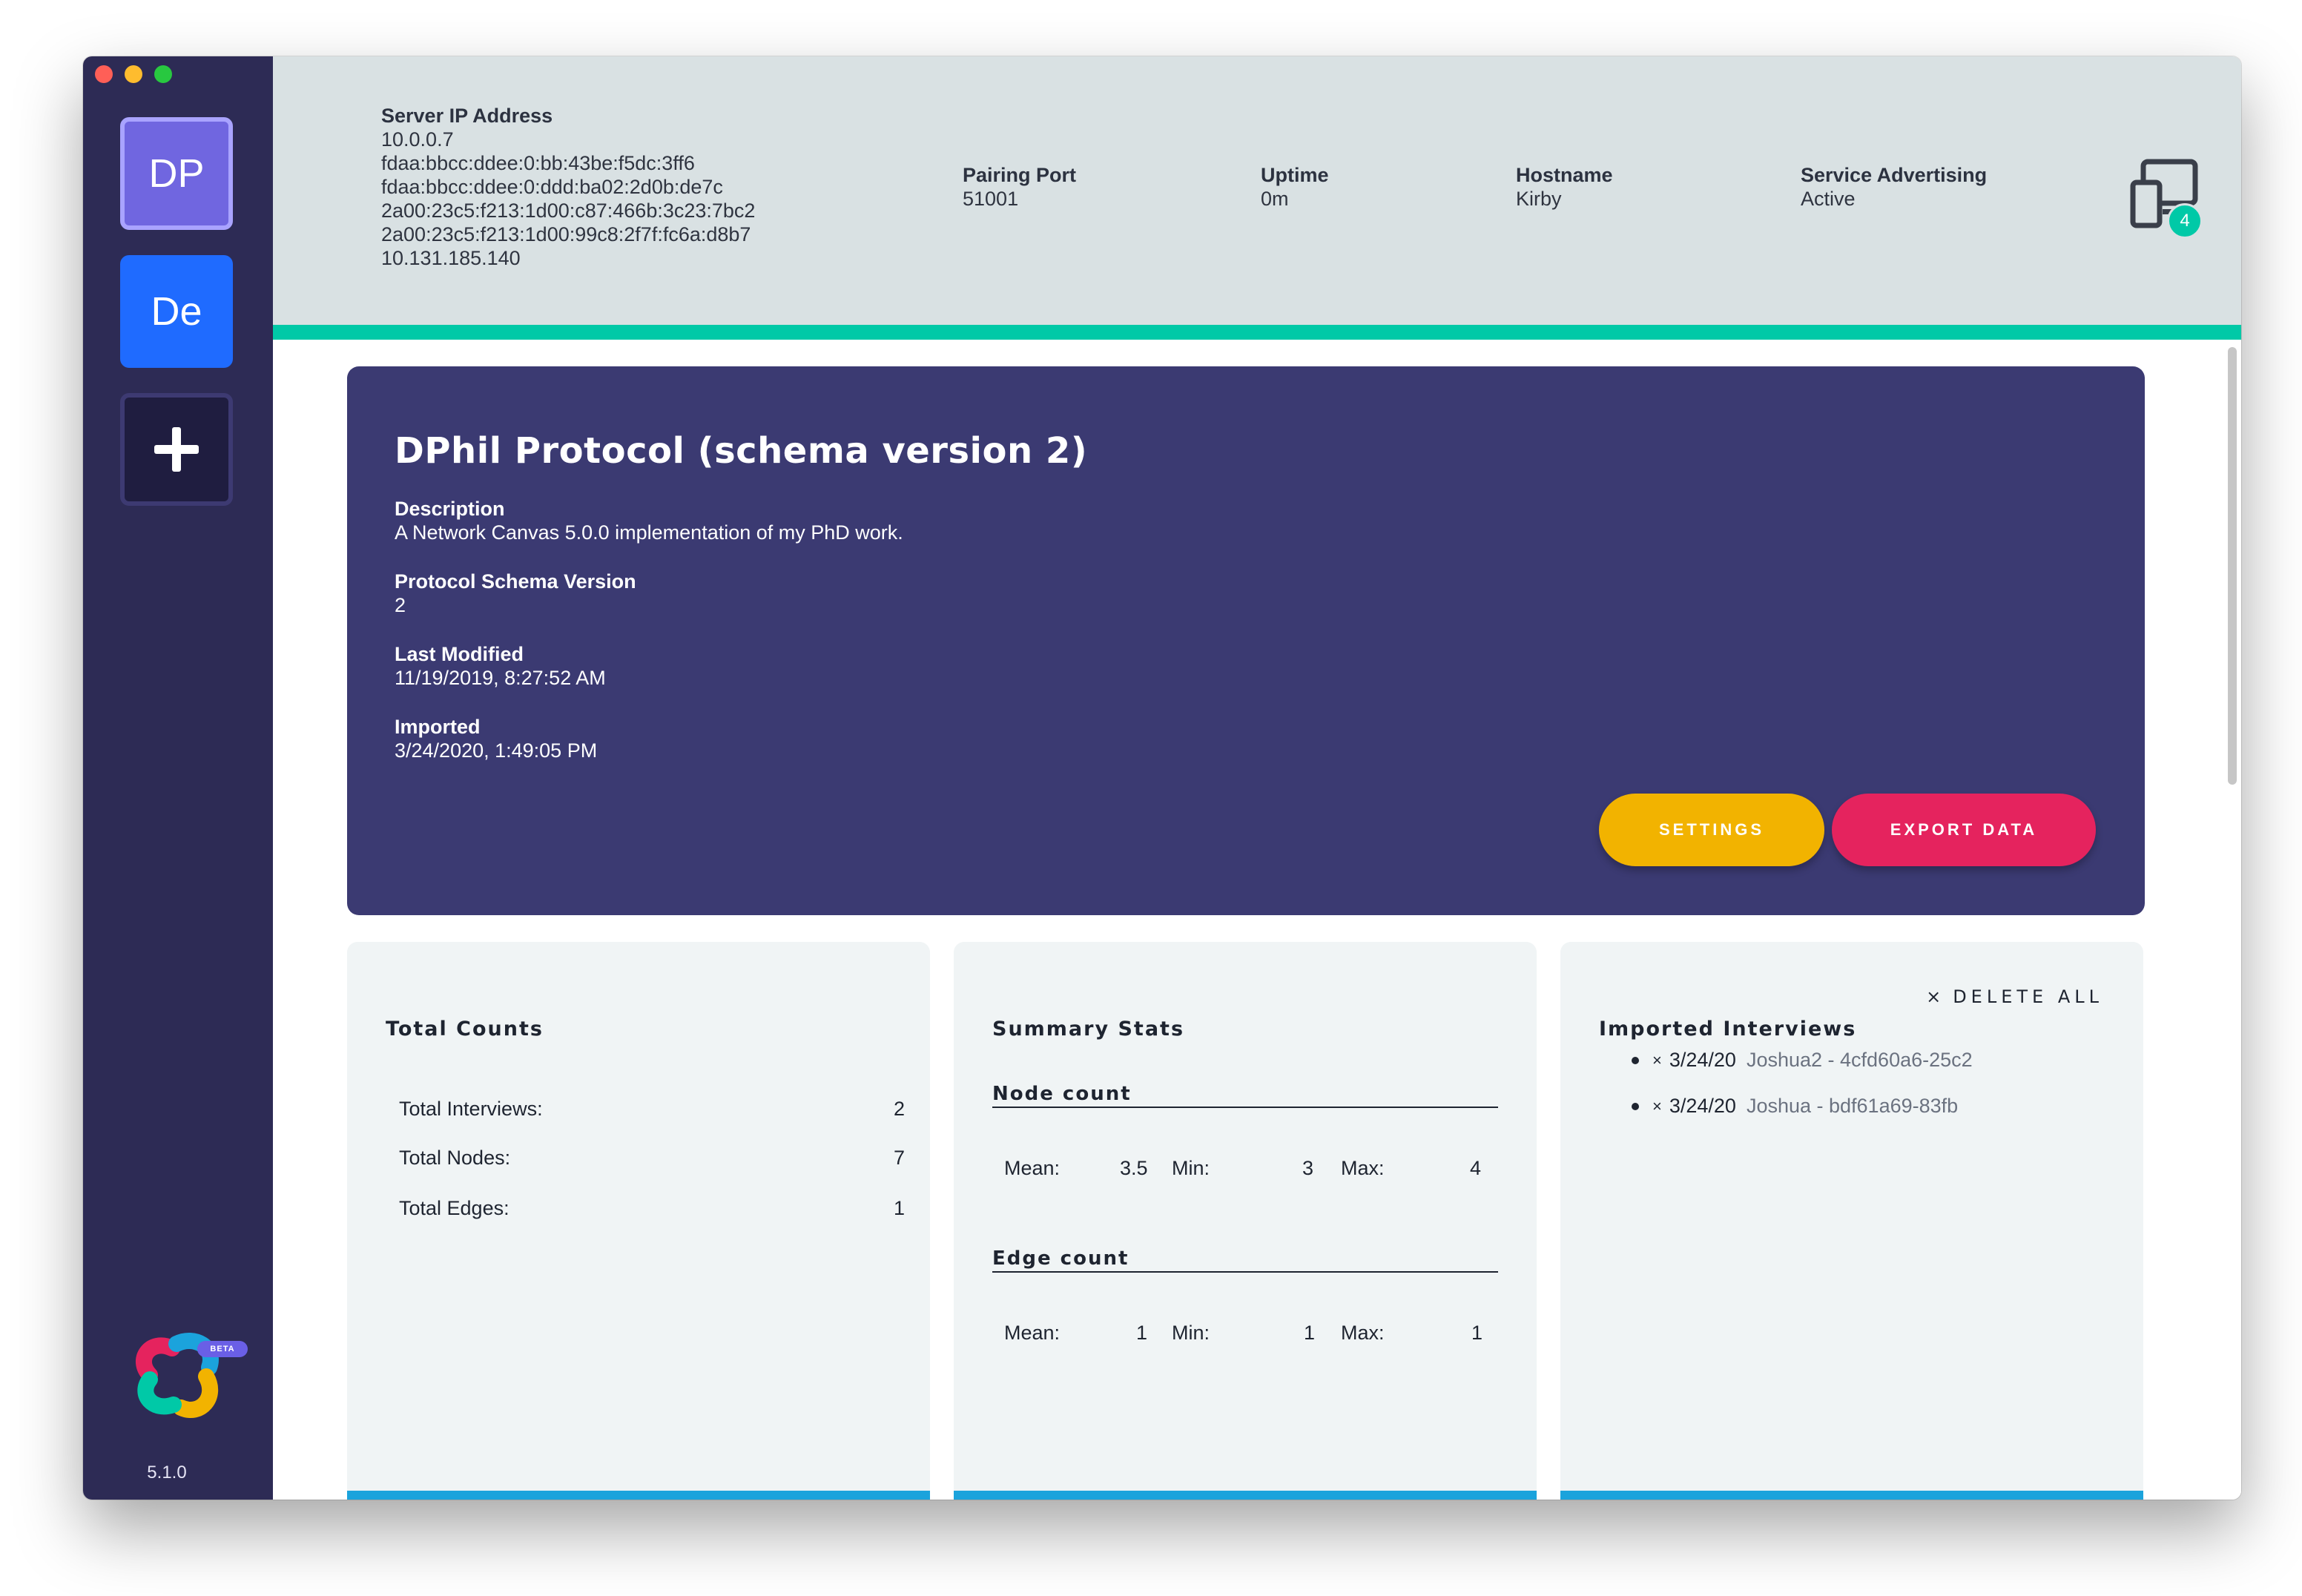  Describe the element at coordinates (500, 678) in the screenshot. I see `field-value: 11/19/2019, 8:27:52 AM` at that location.